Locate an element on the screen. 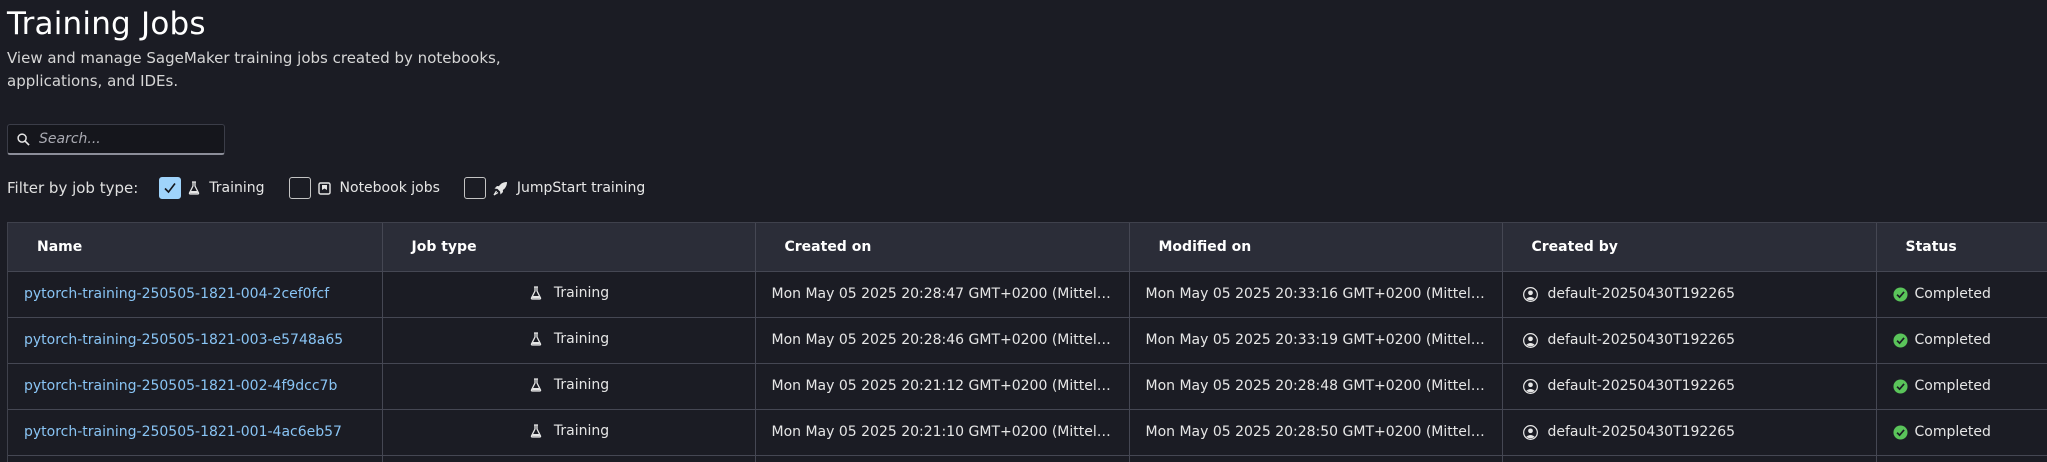 The height and width of the screenshot is (462, 2047). column-header-status: Status is located at coordinates (1961, 247).